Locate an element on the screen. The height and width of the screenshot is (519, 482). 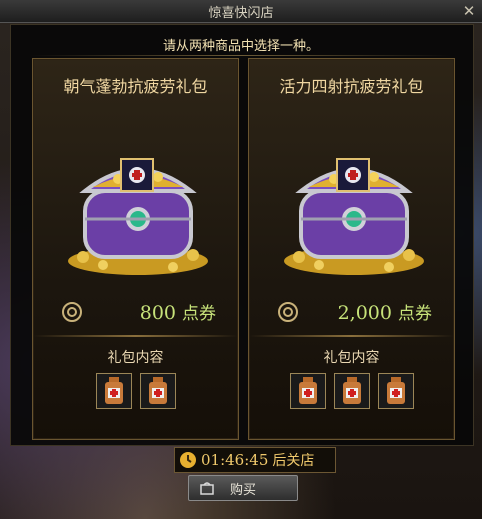
clock-icon is located at coordinates (188, 460).